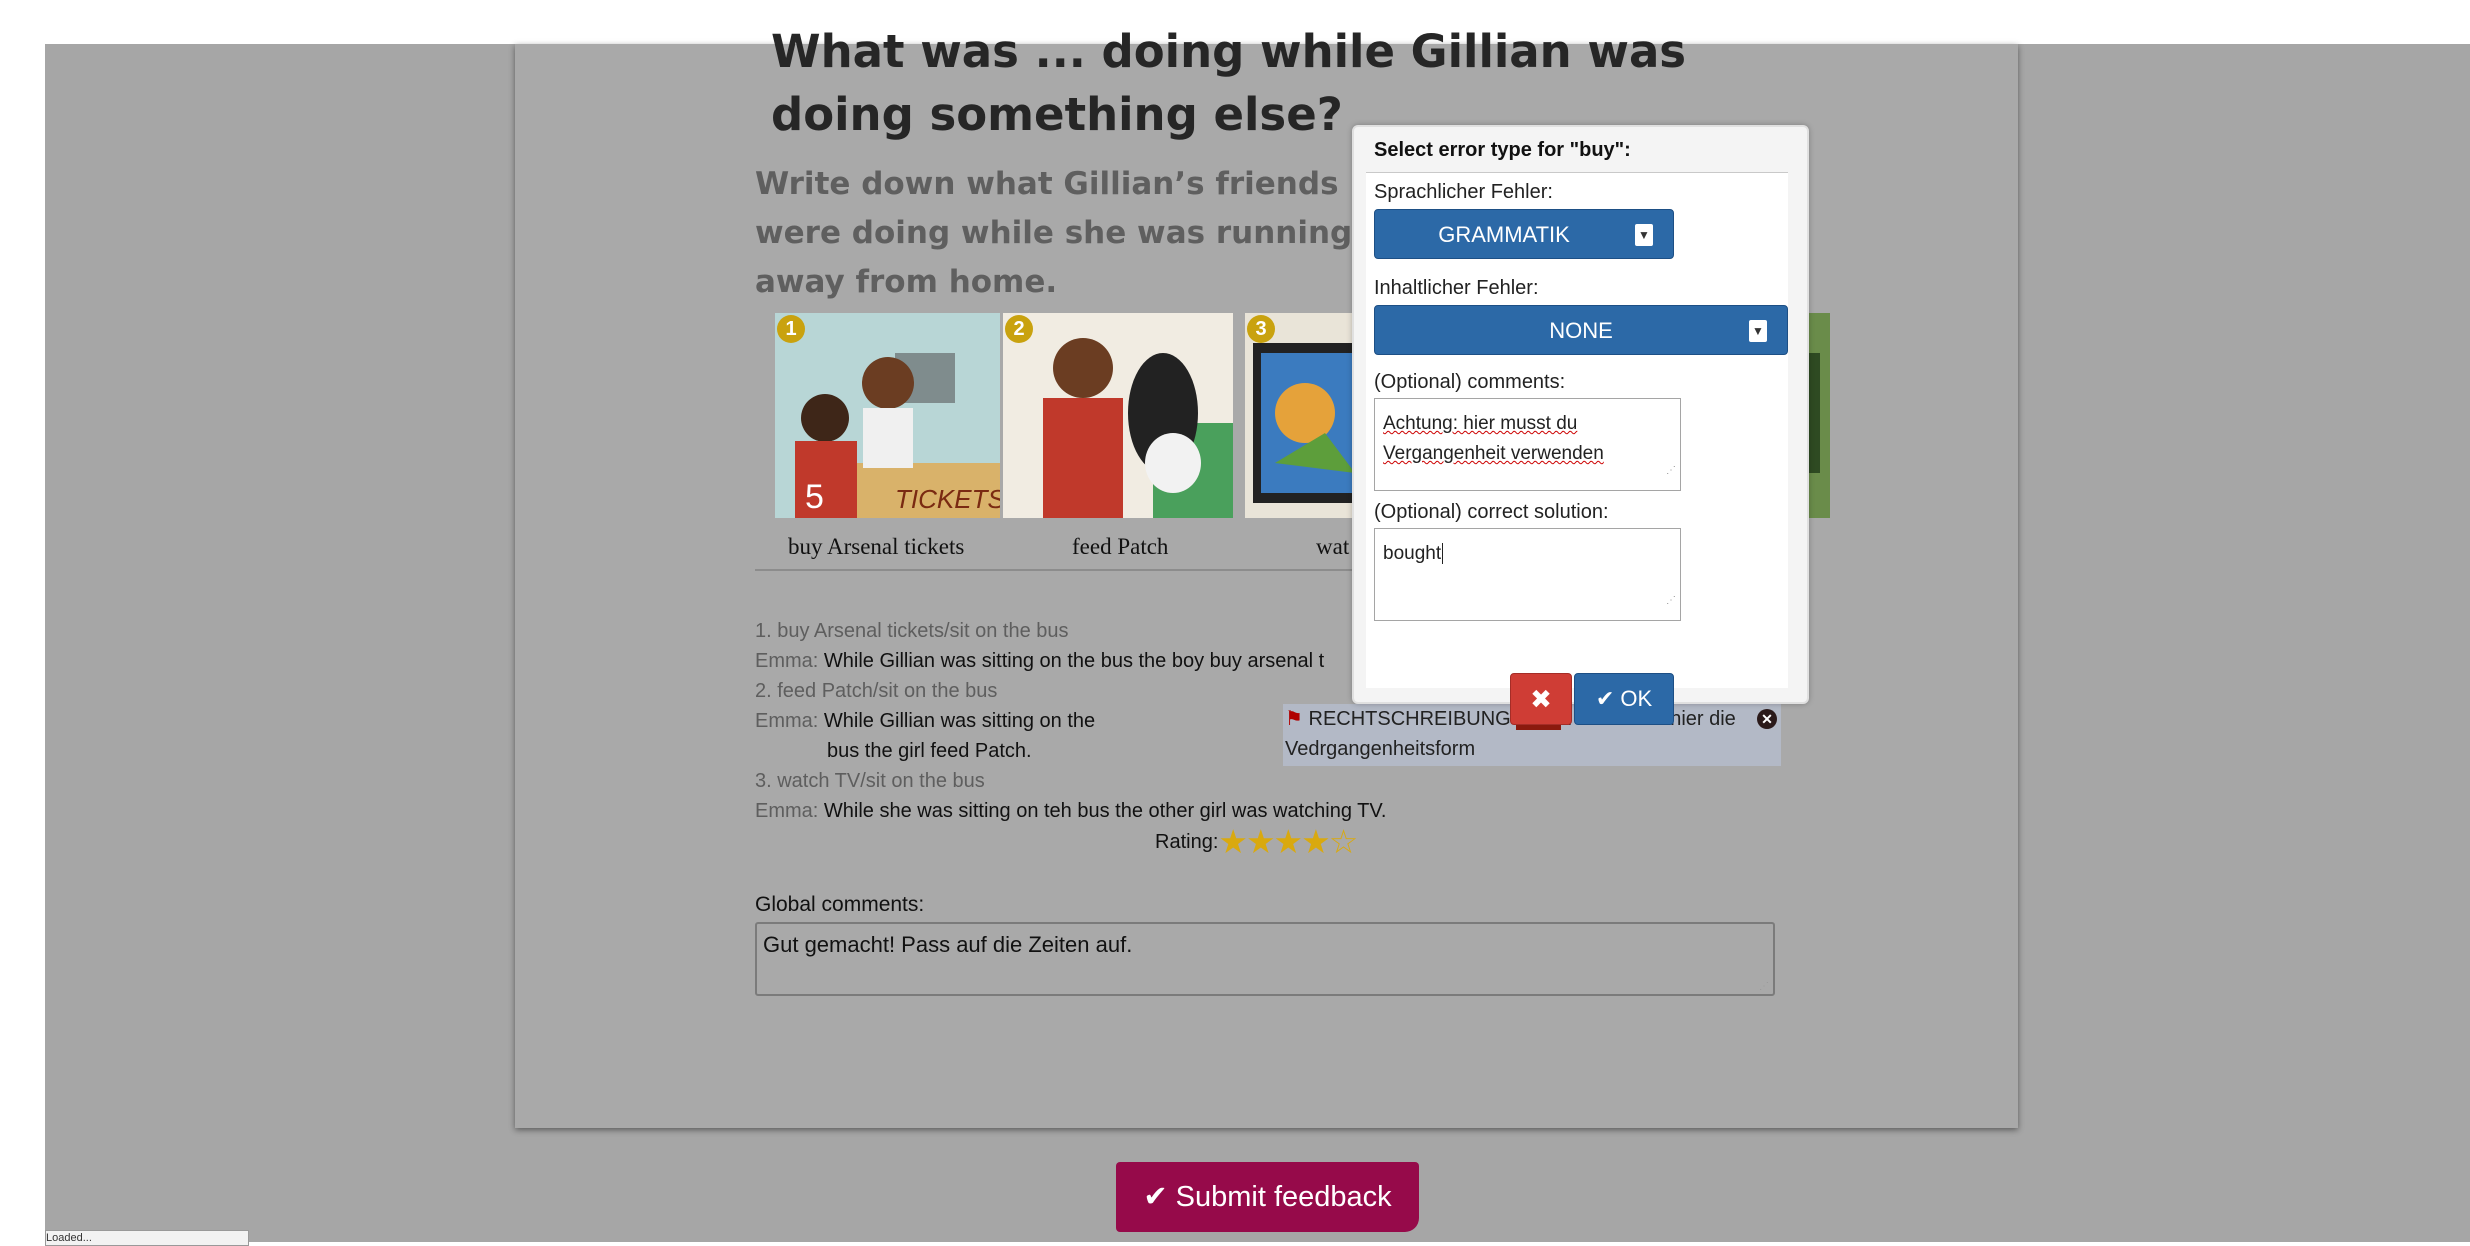  Describe the element at coordinates (814, 497) in the screenshot. I see `svg-text: 5` at that location.